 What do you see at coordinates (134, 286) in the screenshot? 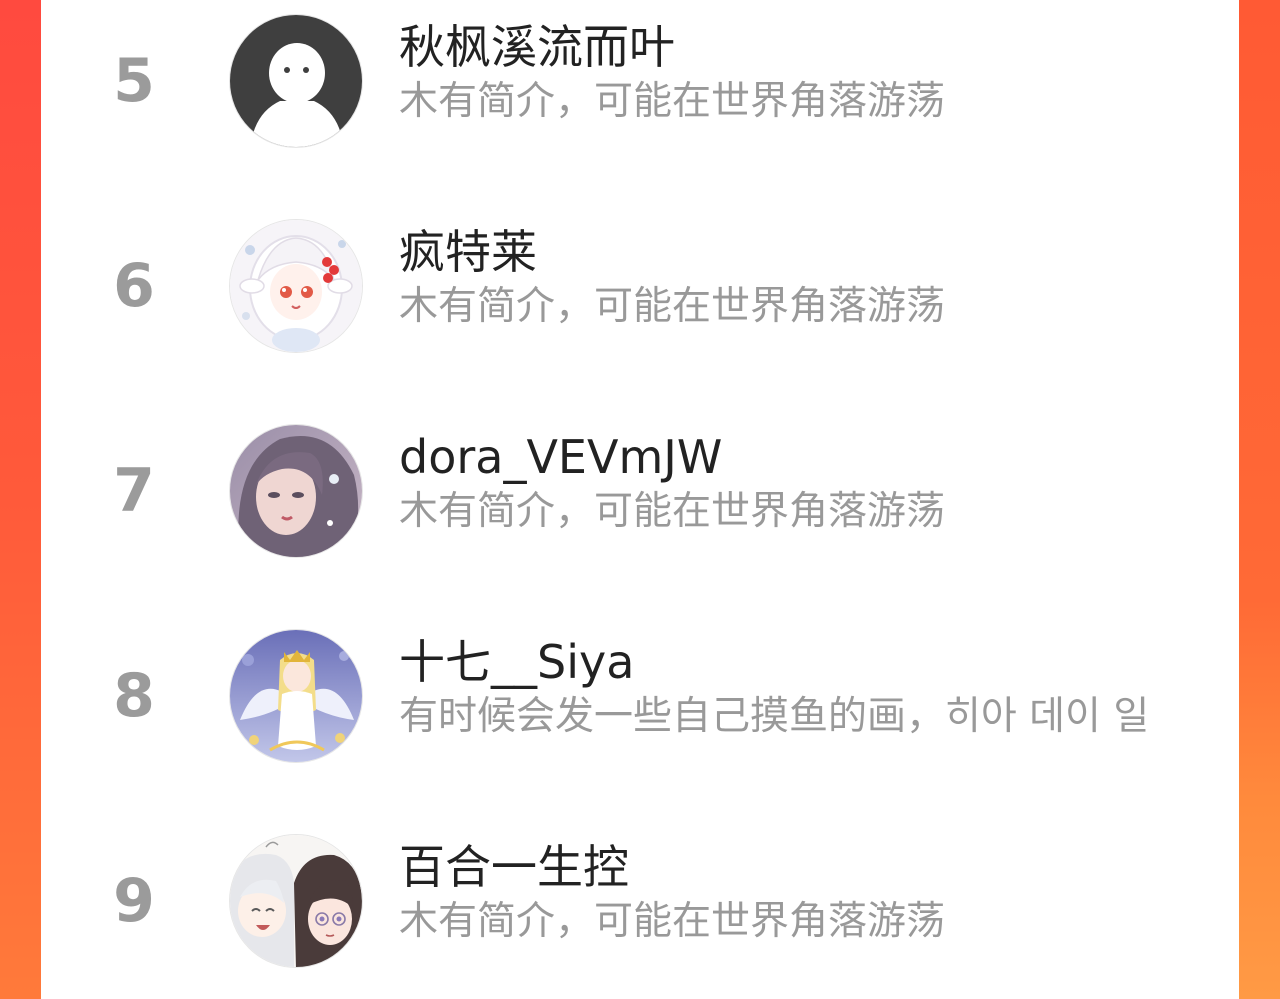
I see `rank-number: 6` at bounding box center [134, 286].